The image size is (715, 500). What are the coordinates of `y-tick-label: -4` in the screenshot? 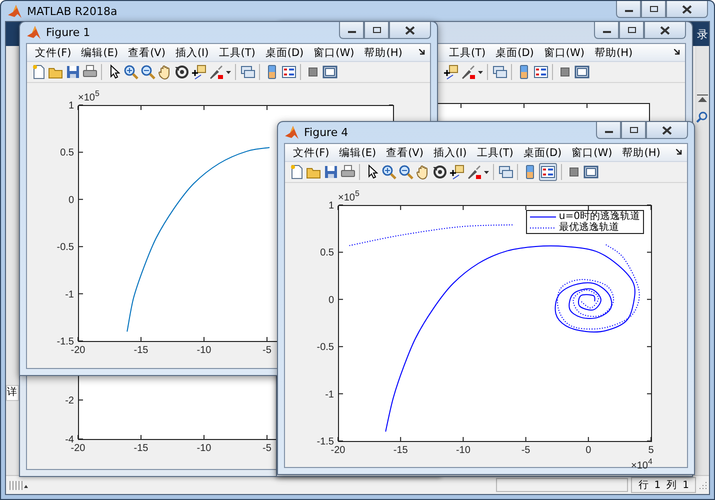 It's located at (69, 440).